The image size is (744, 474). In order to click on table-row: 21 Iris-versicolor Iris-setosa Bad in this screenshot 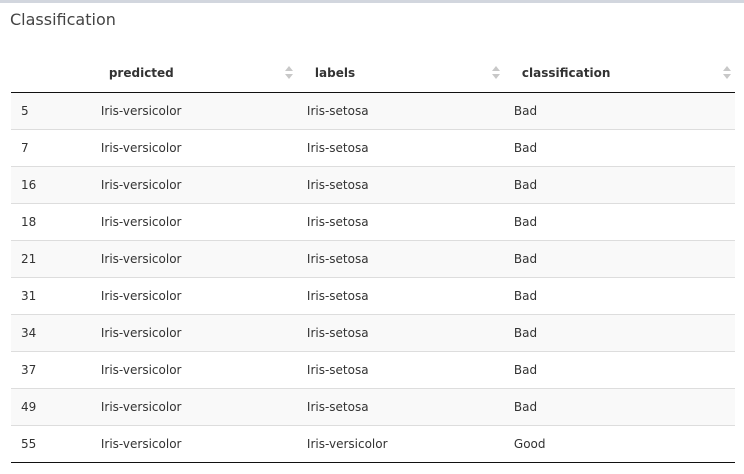, I will do `click(373, 259)`.